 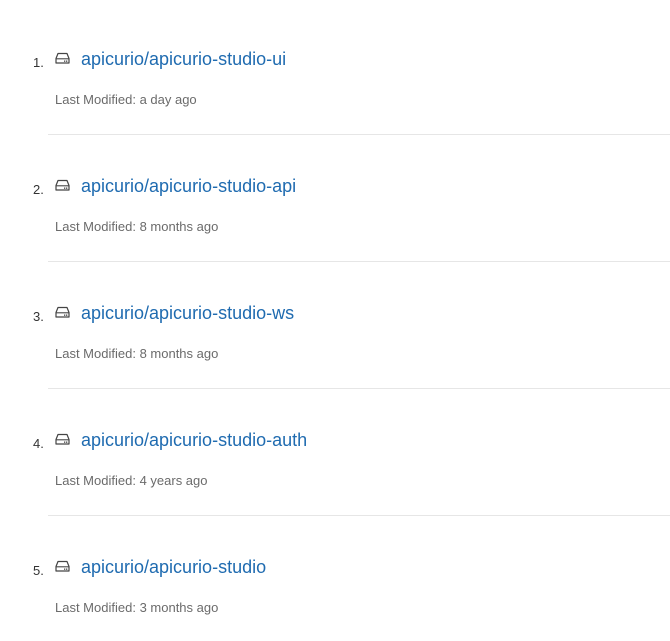 What do you see at coordinates (38, 316) in the screenshot?
I see `item-number: 3.` at bounding box center [38, 316].